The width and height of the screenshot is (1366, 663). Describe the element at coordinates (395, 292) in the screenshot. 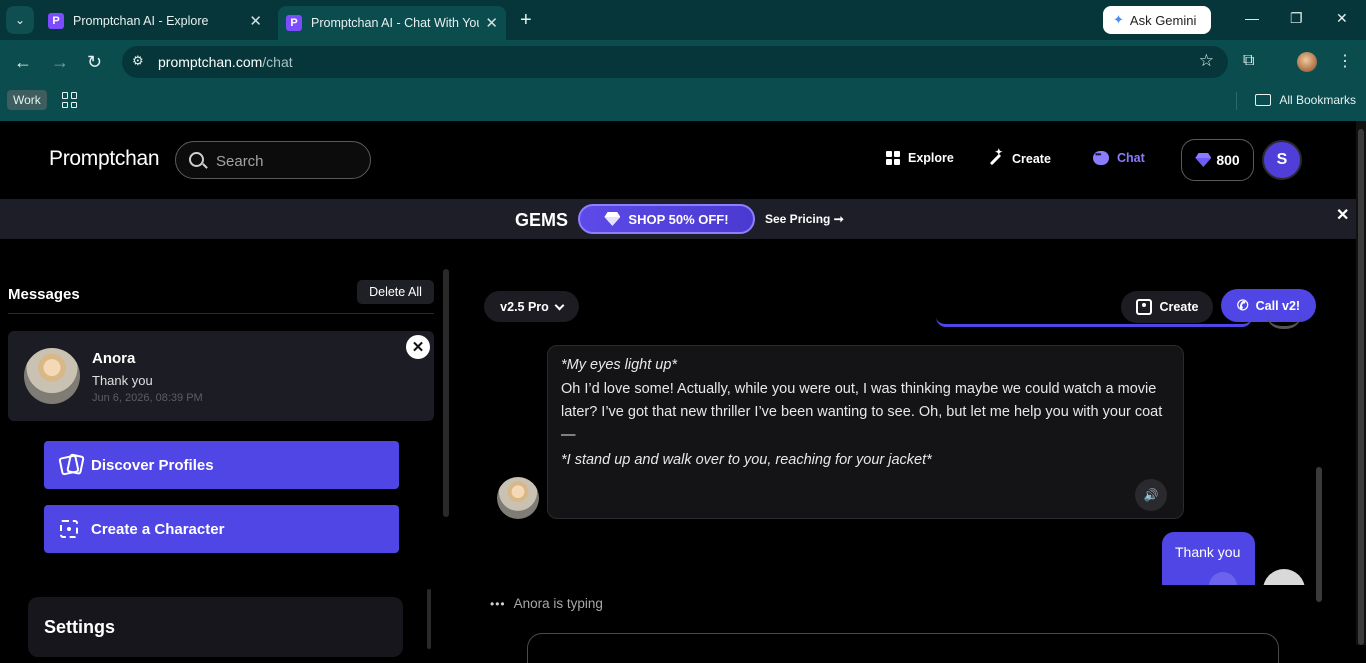

I see `delete-all-button: Delete All` at that location.